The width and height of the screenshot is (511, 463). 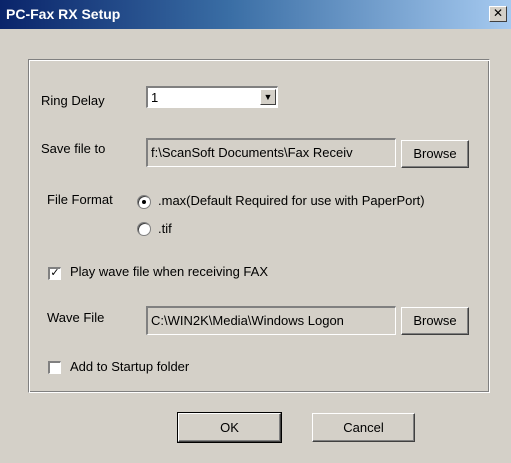 What do you see at coordinates (73, 148) in the screenshot?
I see `save-file-label: Save file to` at bounding box center [73, 148].